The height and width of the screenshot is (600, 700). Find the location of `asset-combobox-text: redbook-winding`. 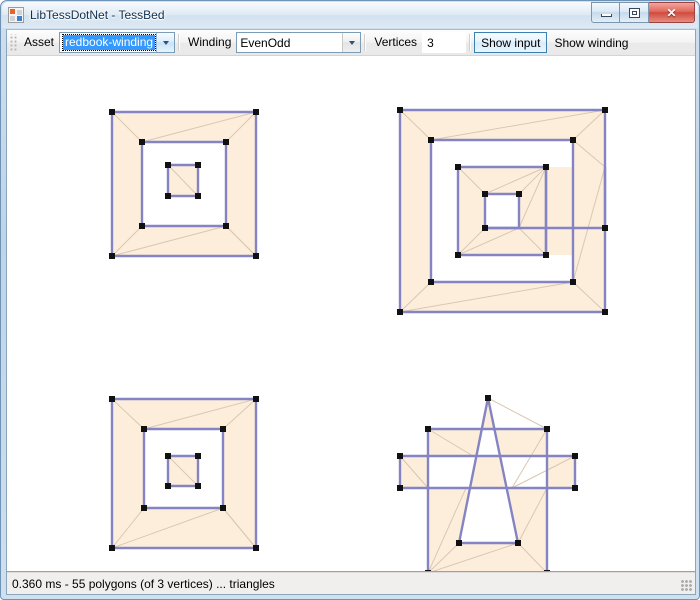

asset-combobox-text: redbook-winding is located at coordinates (109, 42).